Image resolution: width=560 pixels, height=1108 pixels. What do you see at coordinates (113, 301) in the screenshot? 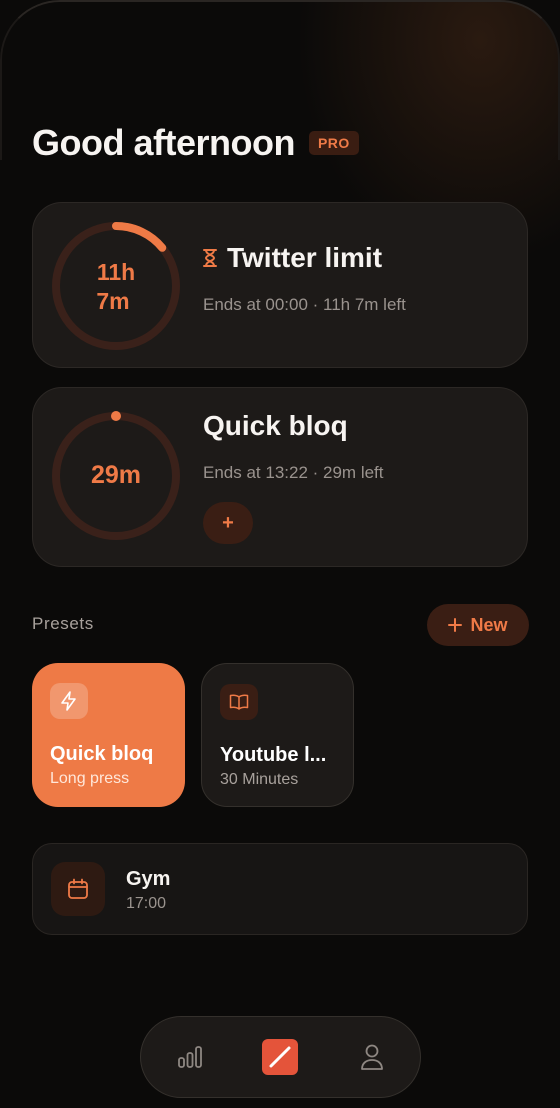
I see `ring-minutes: 7m` at bounding box center [113, 301].